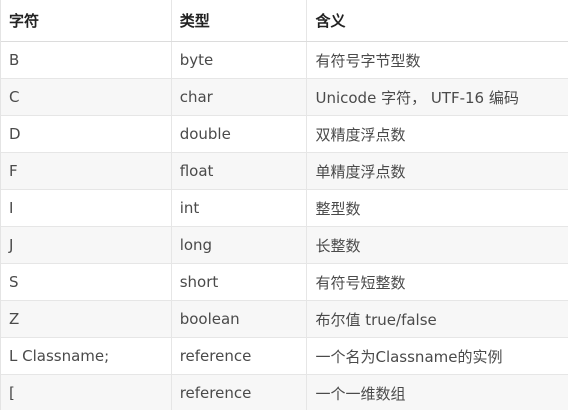  I want to click on table-header-row: 字符 类型 含义, so click(284, 21).